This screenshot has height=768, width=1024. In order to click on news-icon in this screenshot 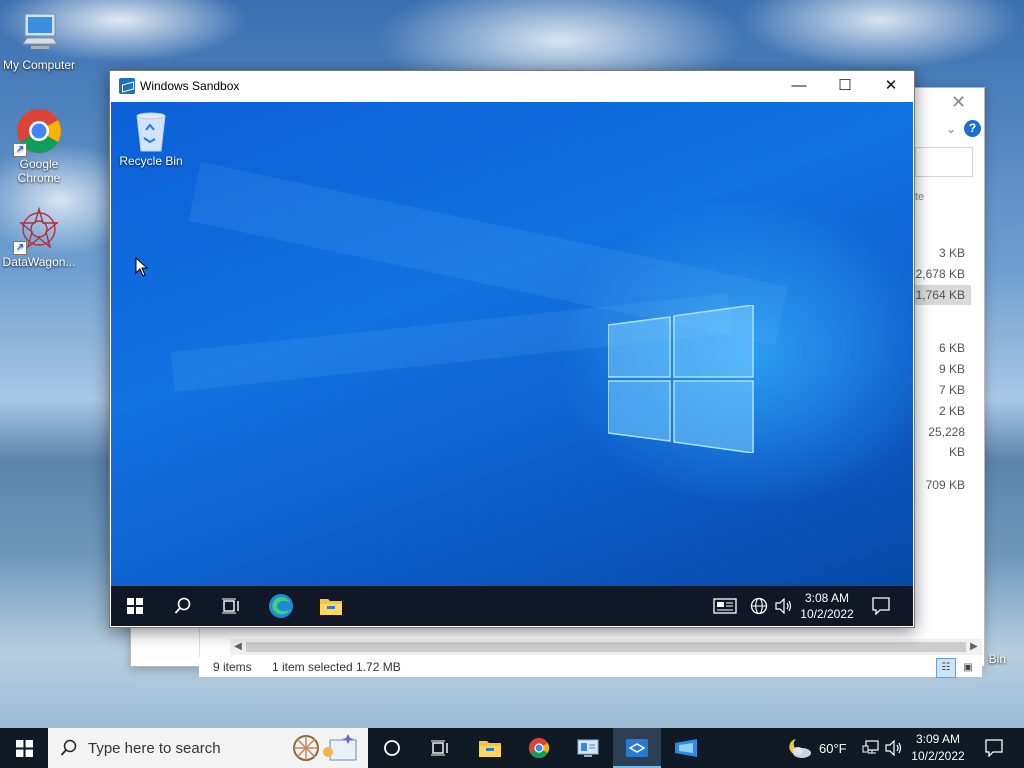, I will do `click(725, 606)`.